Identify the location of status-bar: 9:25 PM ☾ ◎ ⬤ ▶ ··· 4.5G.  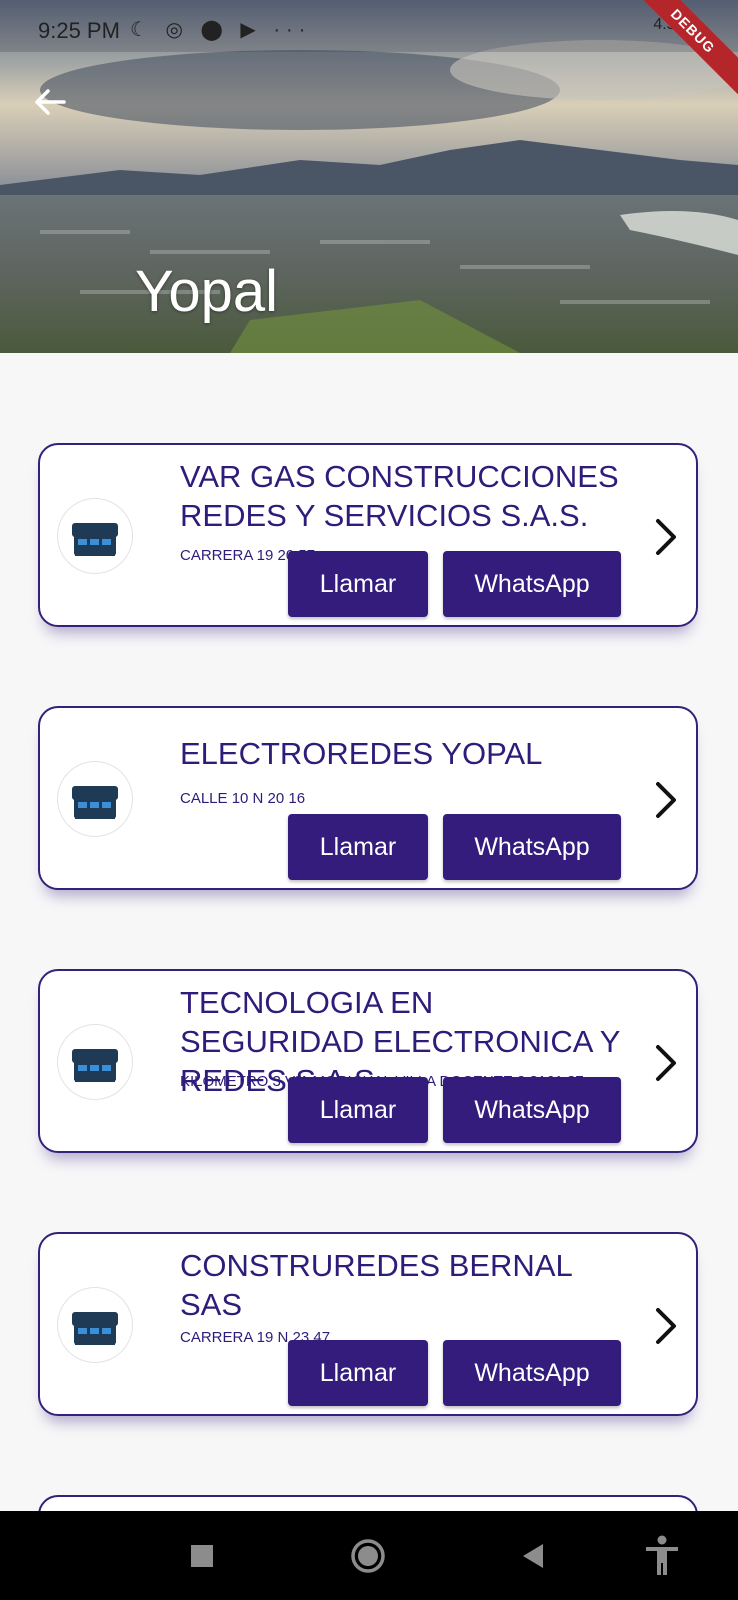
(369, 26).